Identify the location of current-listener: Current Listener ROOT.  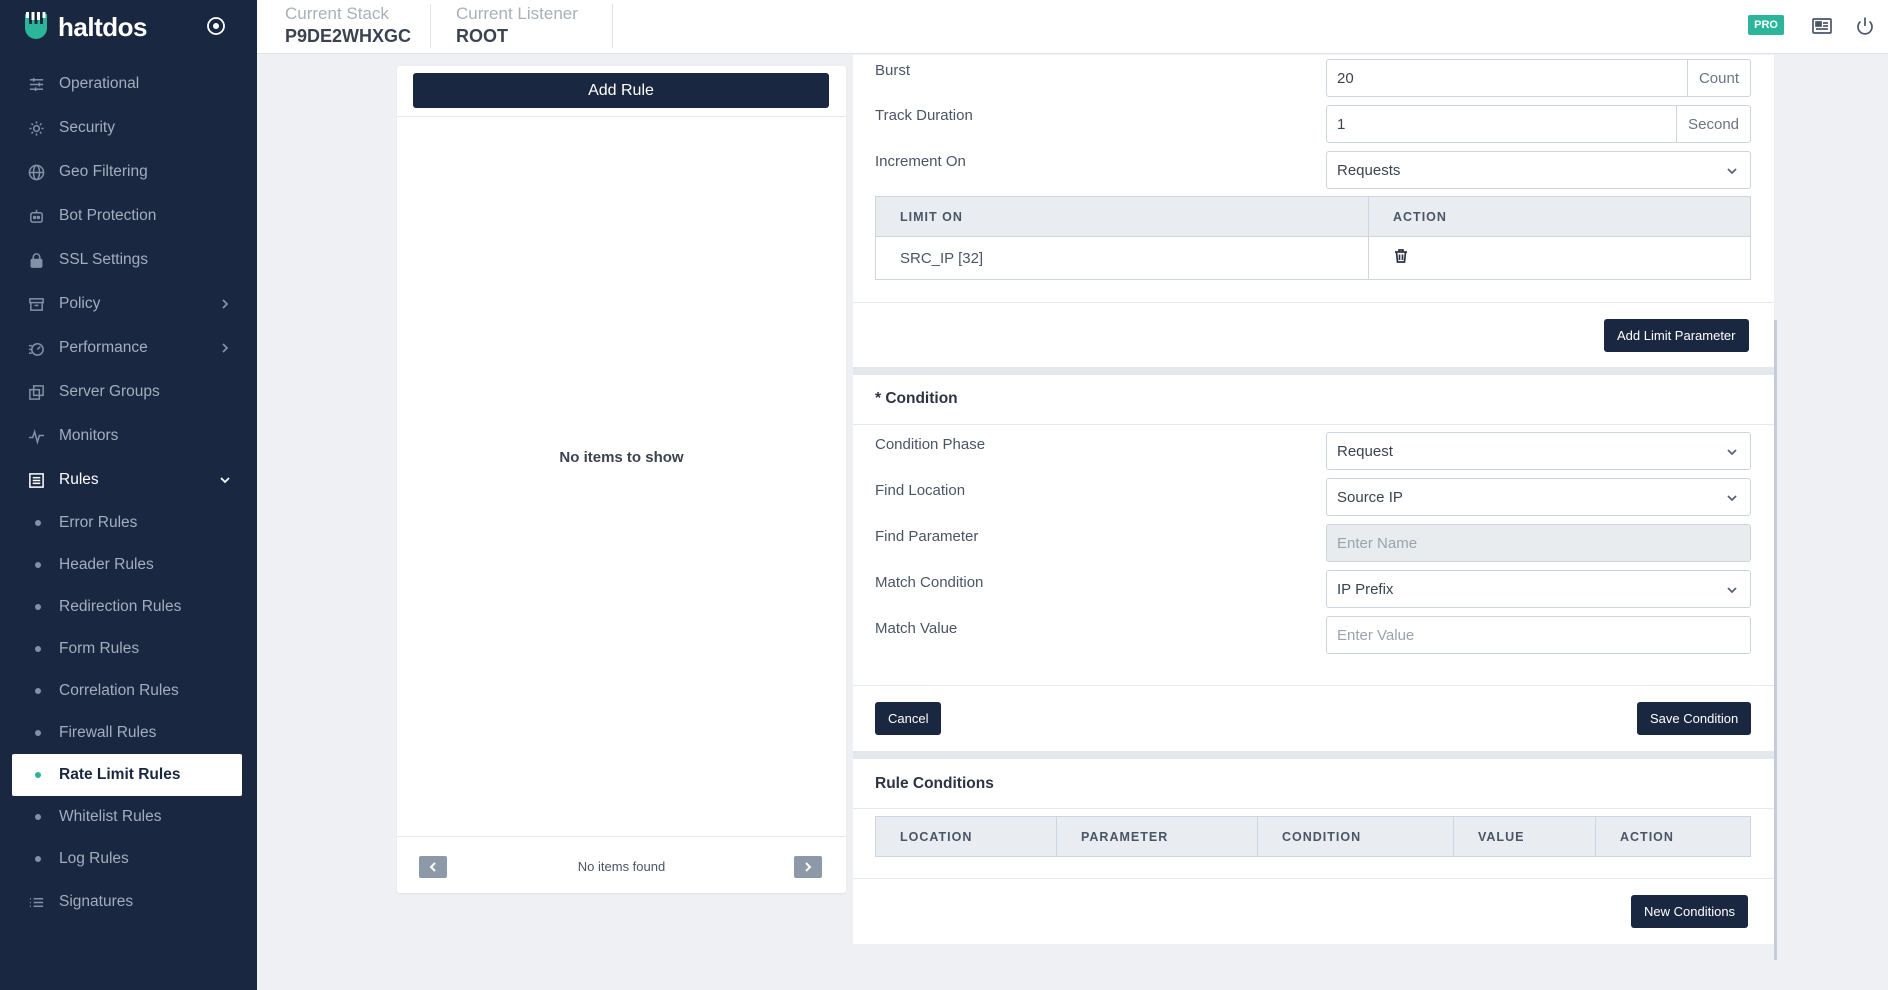
(517, 25).